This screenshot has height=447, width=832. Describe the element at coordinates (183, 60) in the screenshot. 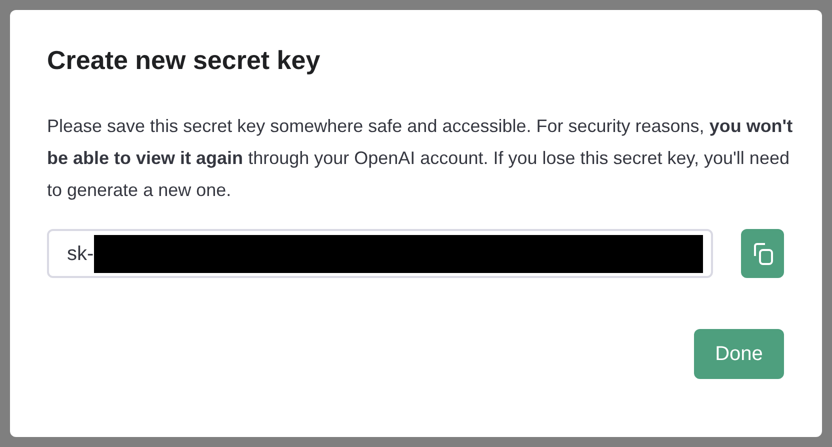

I see `dialog-title: Create new secret key` at that location.